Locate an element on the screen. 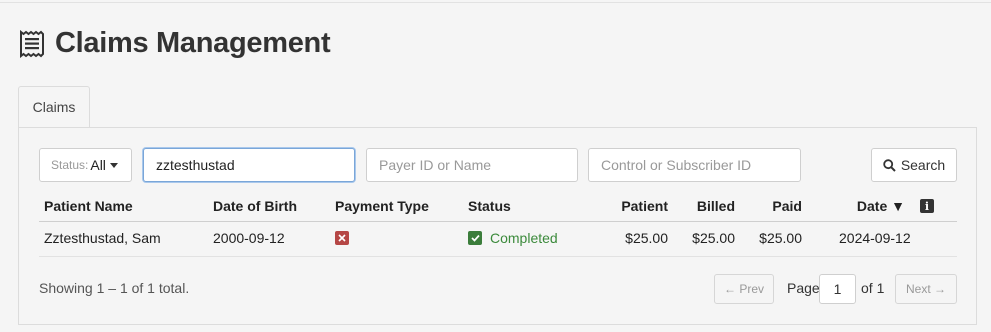 The width and height of the screenshot is (991, 332). tab-claims: Claims is located at coordinates (54, 106).